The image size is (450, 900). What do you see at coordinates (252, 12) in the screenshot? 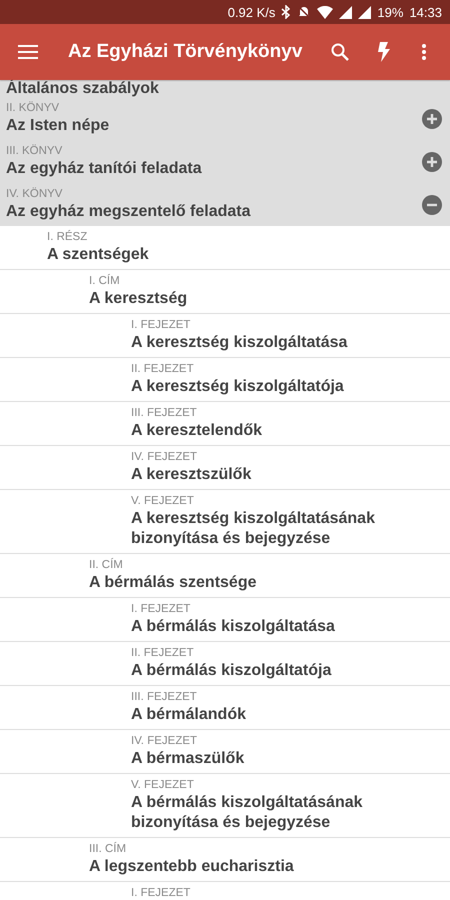
I see `network-speed: 0.92 K/s` at bounding box center [252, 12].